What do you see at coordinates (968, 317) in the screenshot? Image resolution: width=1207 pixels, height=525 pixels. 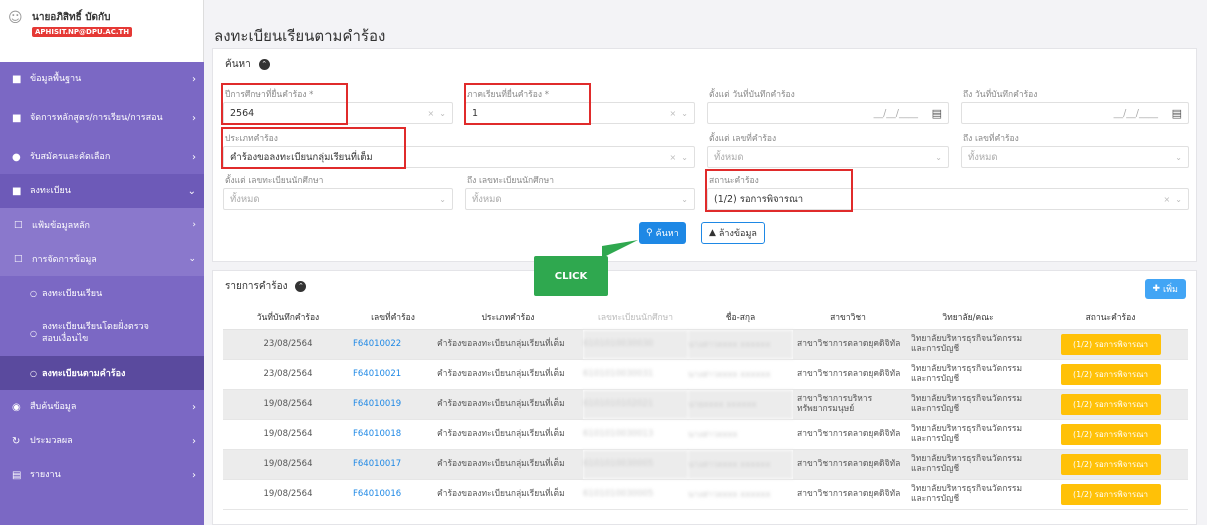 I see `col-faculty: วิทยาลัย/คณะ` at bounding box center [968, 317].